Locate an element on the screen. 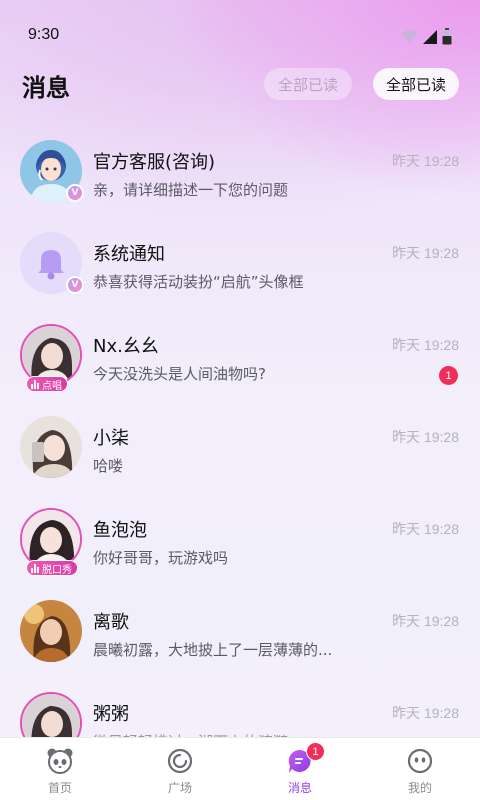  page-title: 消息 is located at coordinates (46, 88).